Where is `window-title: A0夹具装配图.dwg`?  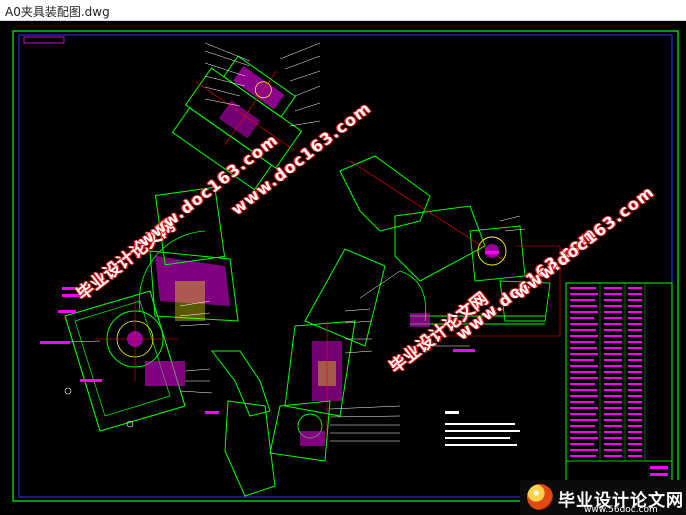
window-title: A0夹具装配图.dwg is located at coordinates (57, 12).